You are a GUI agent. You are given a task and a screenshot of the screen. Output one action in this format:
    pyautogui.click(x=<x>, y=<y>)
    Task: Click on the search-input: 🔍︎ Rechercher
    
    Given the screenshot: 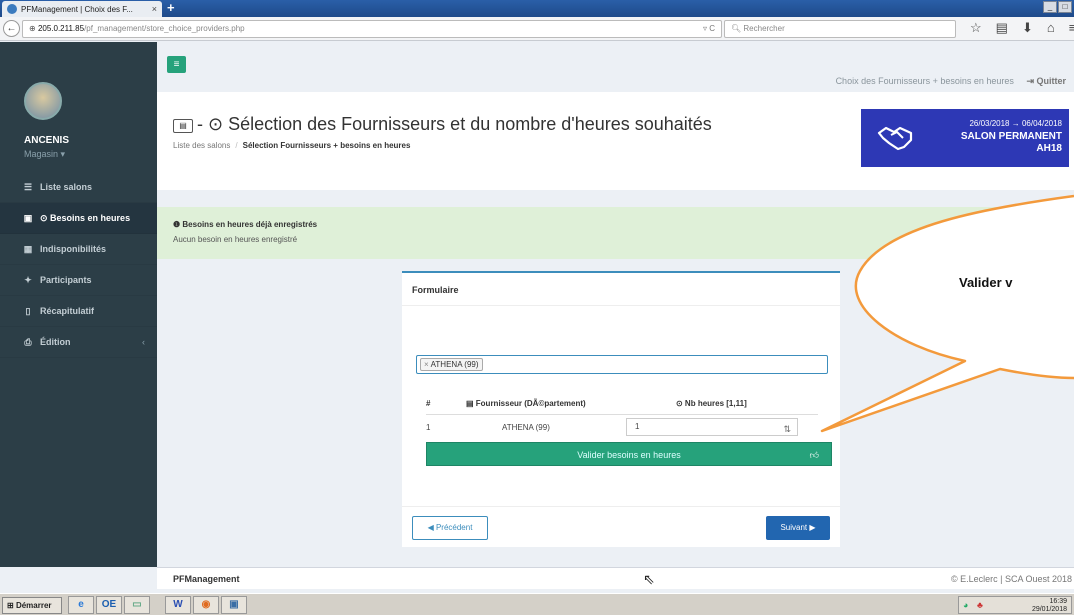 What is the action you would take?
    pyautogui.click(x=840, y=29)
    